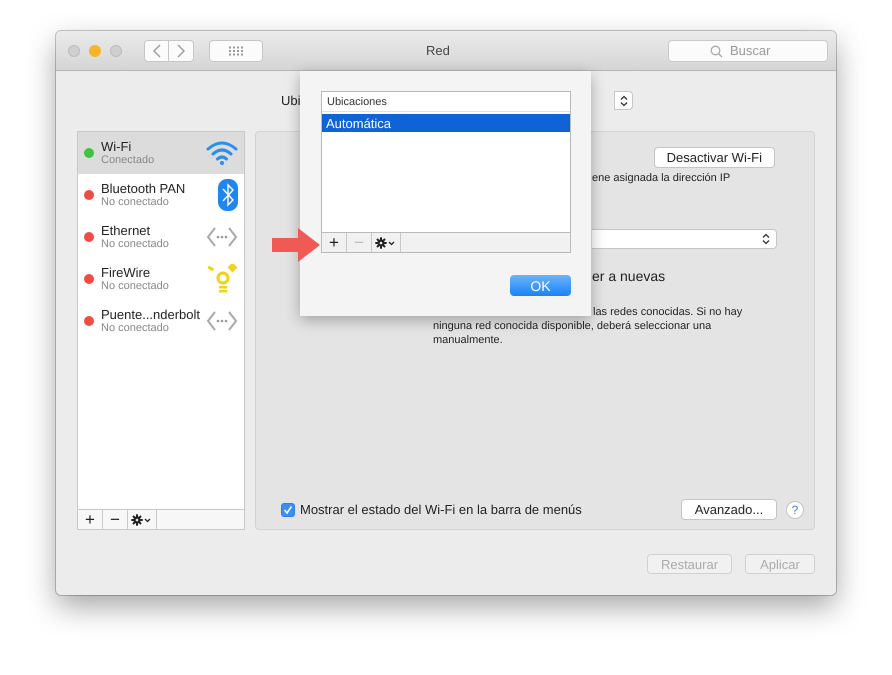 This screenshot has width=892, height=675. I want to click on service-item: Puente...nderbolt No conectado, so click(161, 321).